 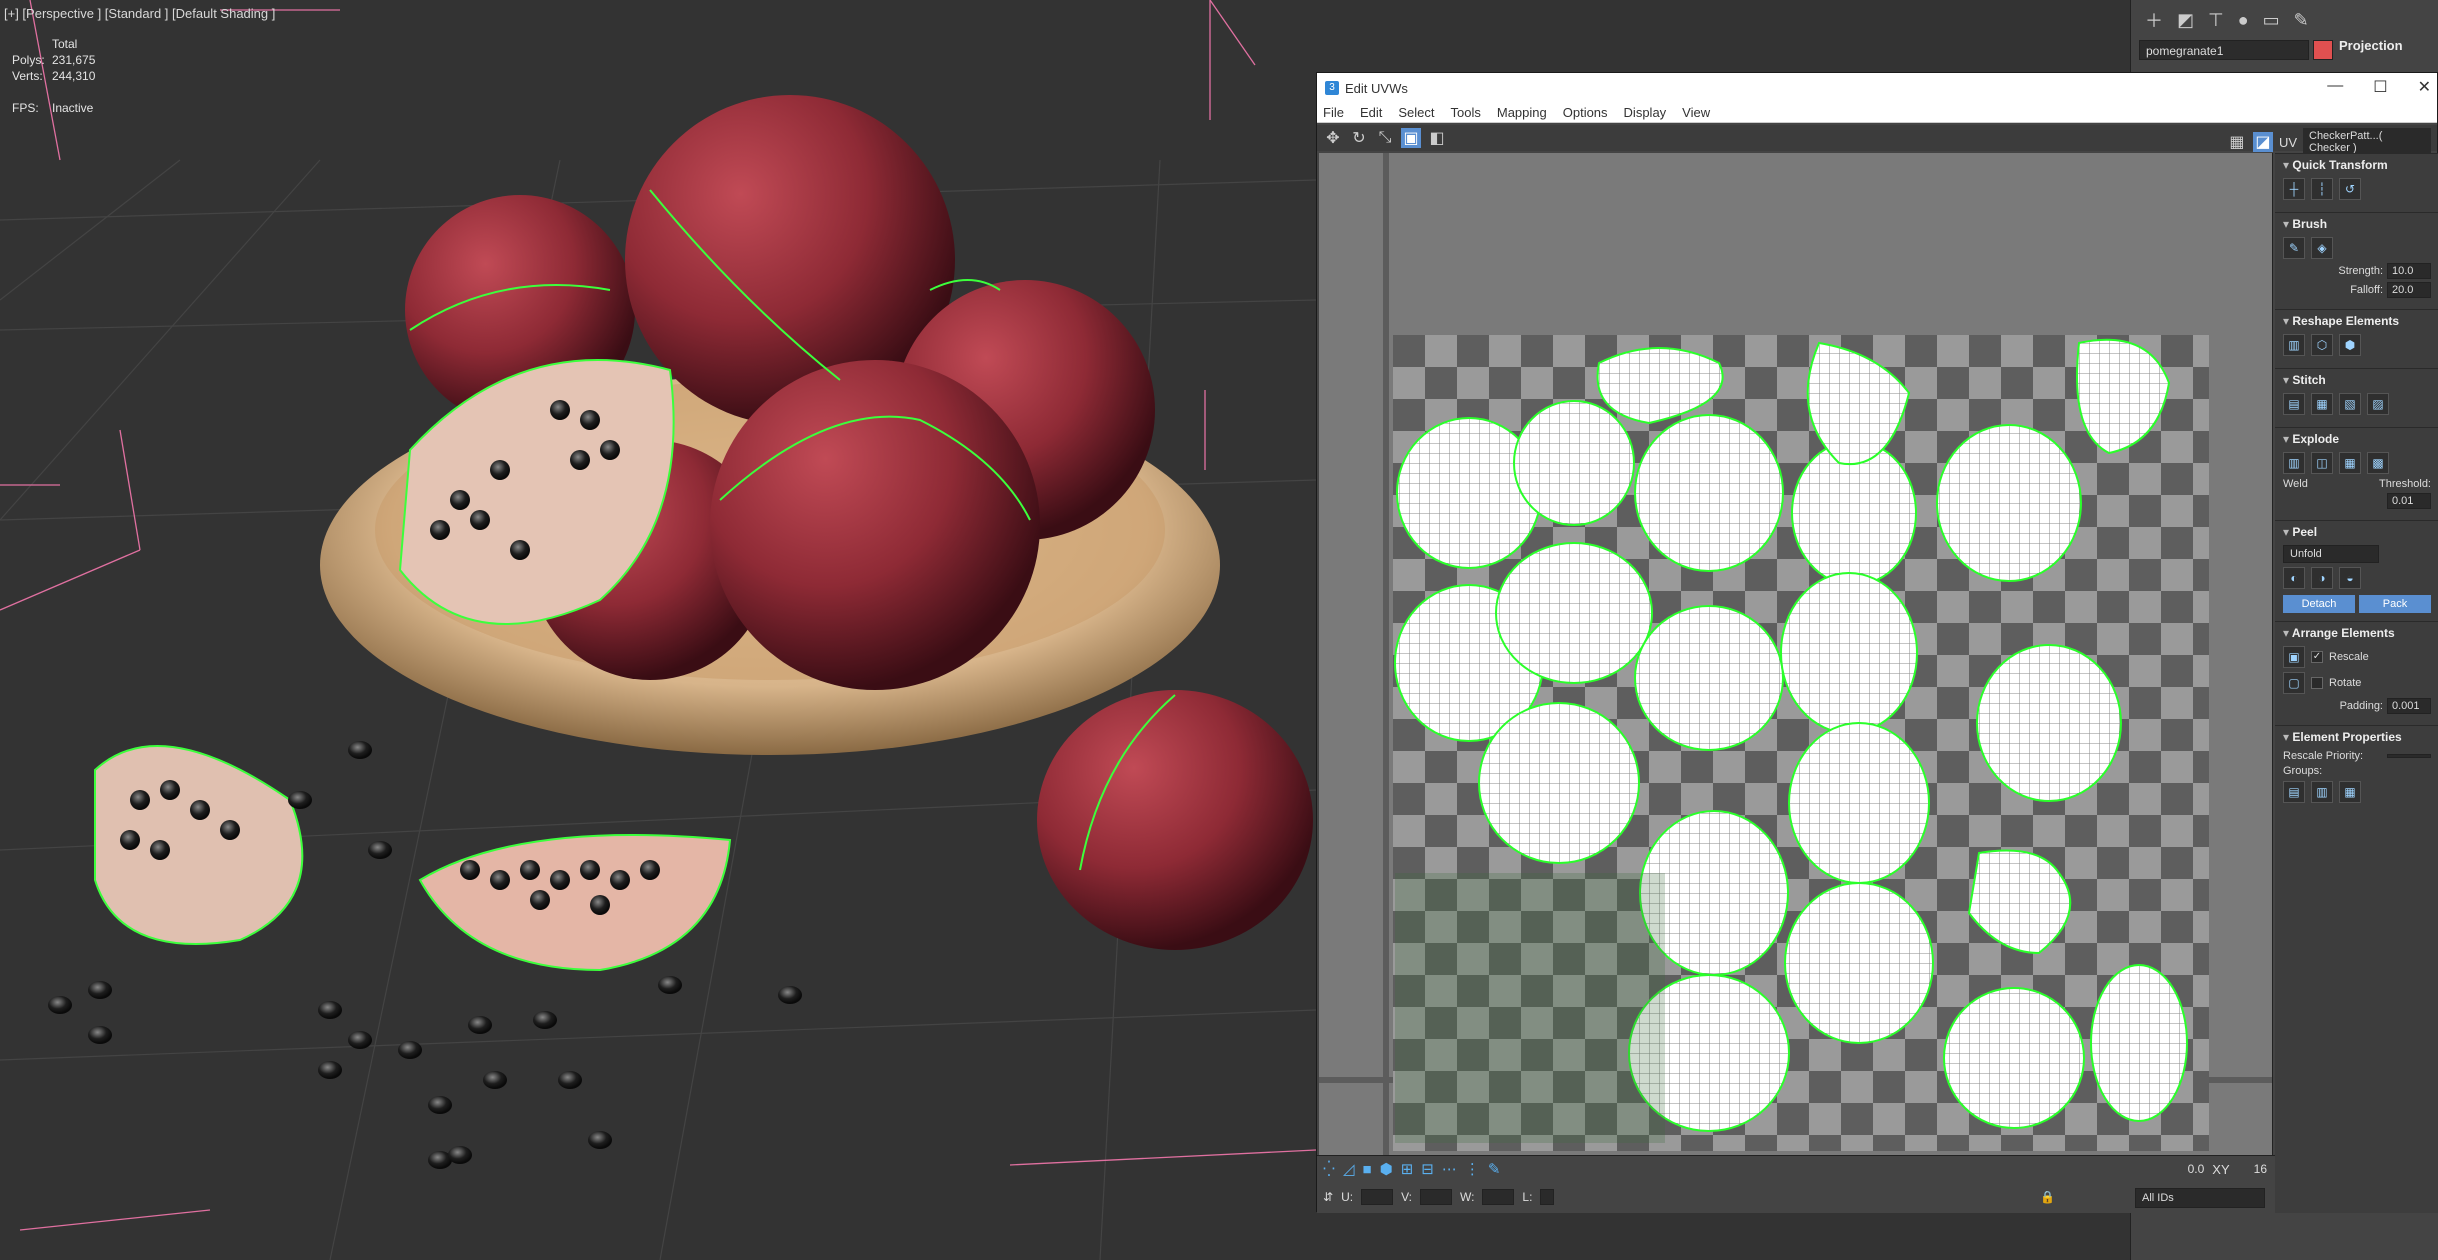 I want to click on create-icon: ＋, so click(x=2154, y=20).